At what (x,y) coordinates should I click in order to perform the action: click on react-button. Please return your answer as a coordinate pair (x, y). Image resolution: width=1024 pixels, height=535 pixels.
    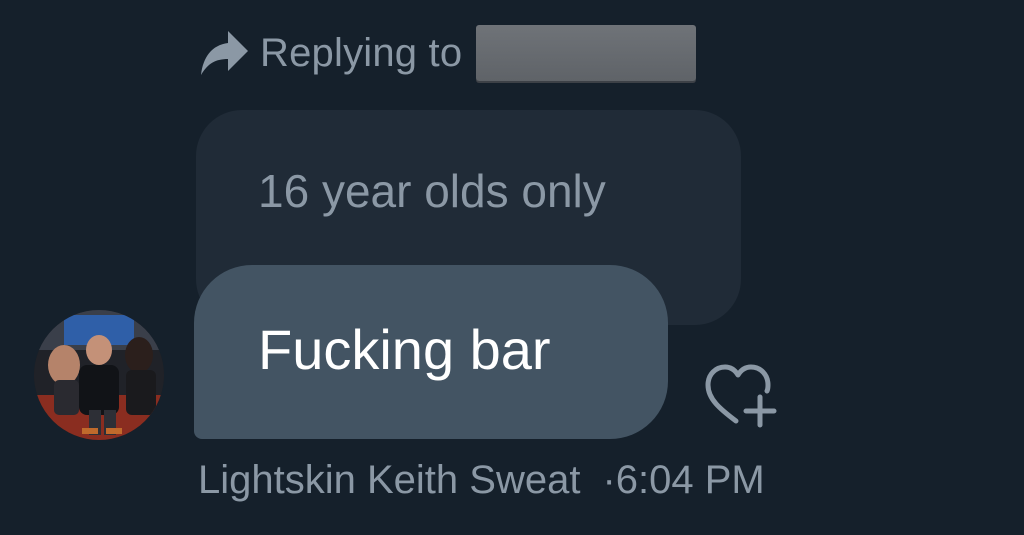
    Looking at the image, I should click on (745, 395).